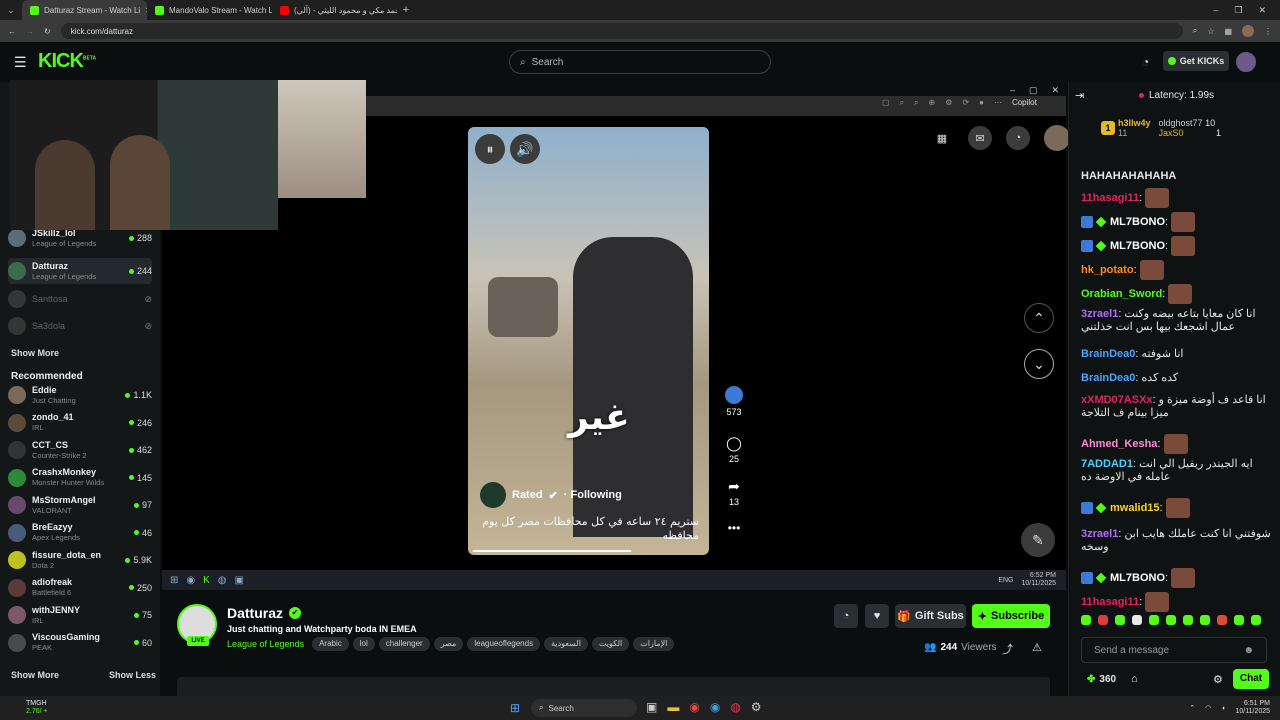 The height and width of the screenshot is (720, 1280). What do you see at coordinates (734, 395) in the screenshot?
I see `like-icon` at bounding box center [734, 395].